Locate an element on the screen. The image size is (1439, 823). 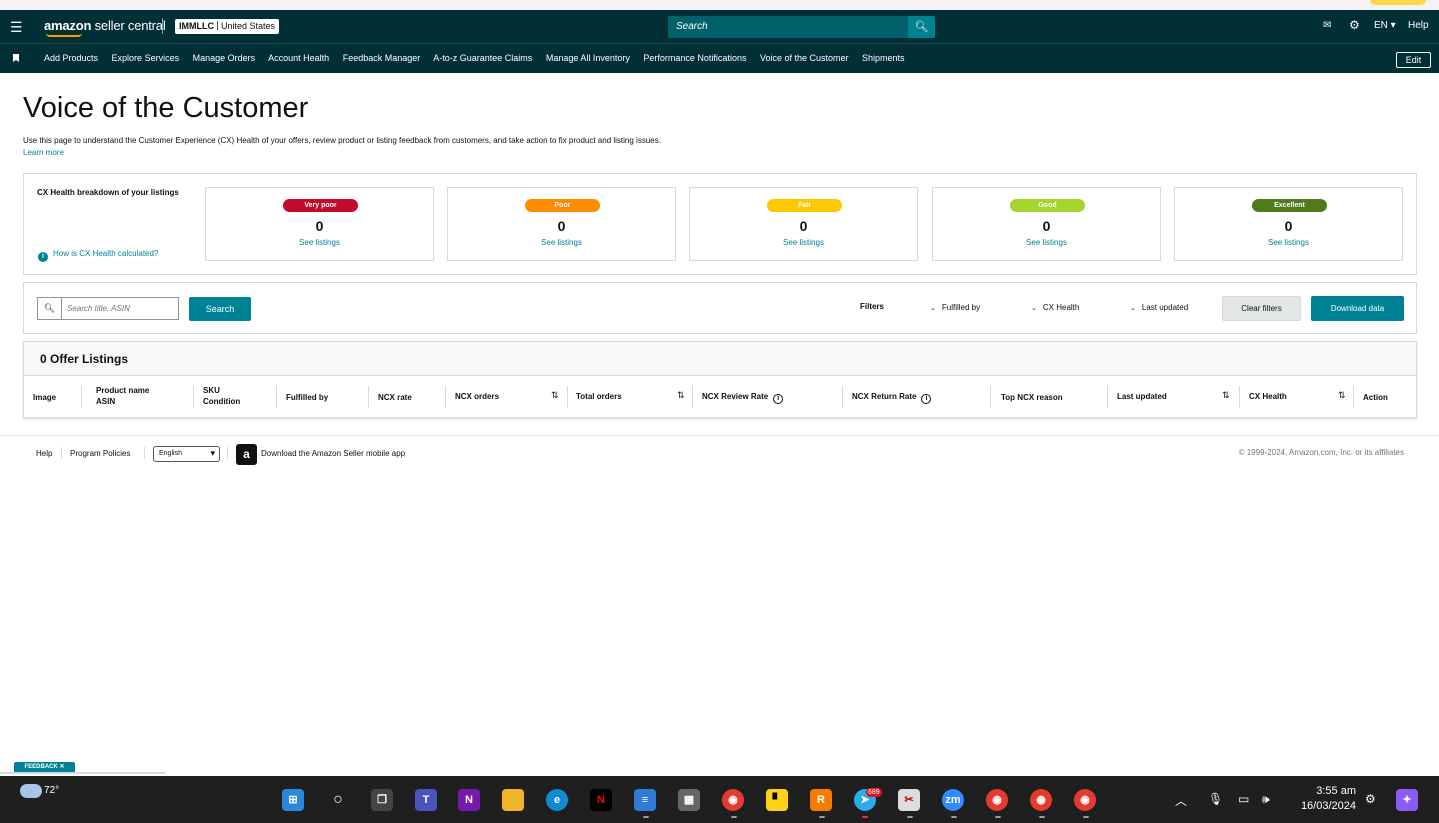
nav-explore-services: Explore Services is located at coordinates (146, 58).